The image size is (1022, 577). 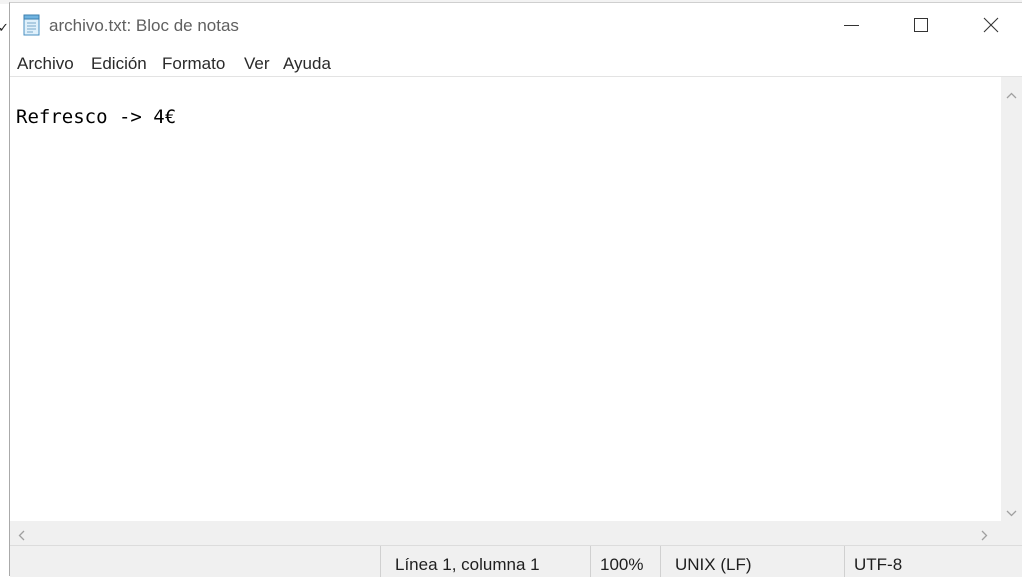 What do you see at coordinates (516, 25) in the screenshot?
I see `title-bar: archivo.txt: Bloc de notas` at bounding box center [516, 25].